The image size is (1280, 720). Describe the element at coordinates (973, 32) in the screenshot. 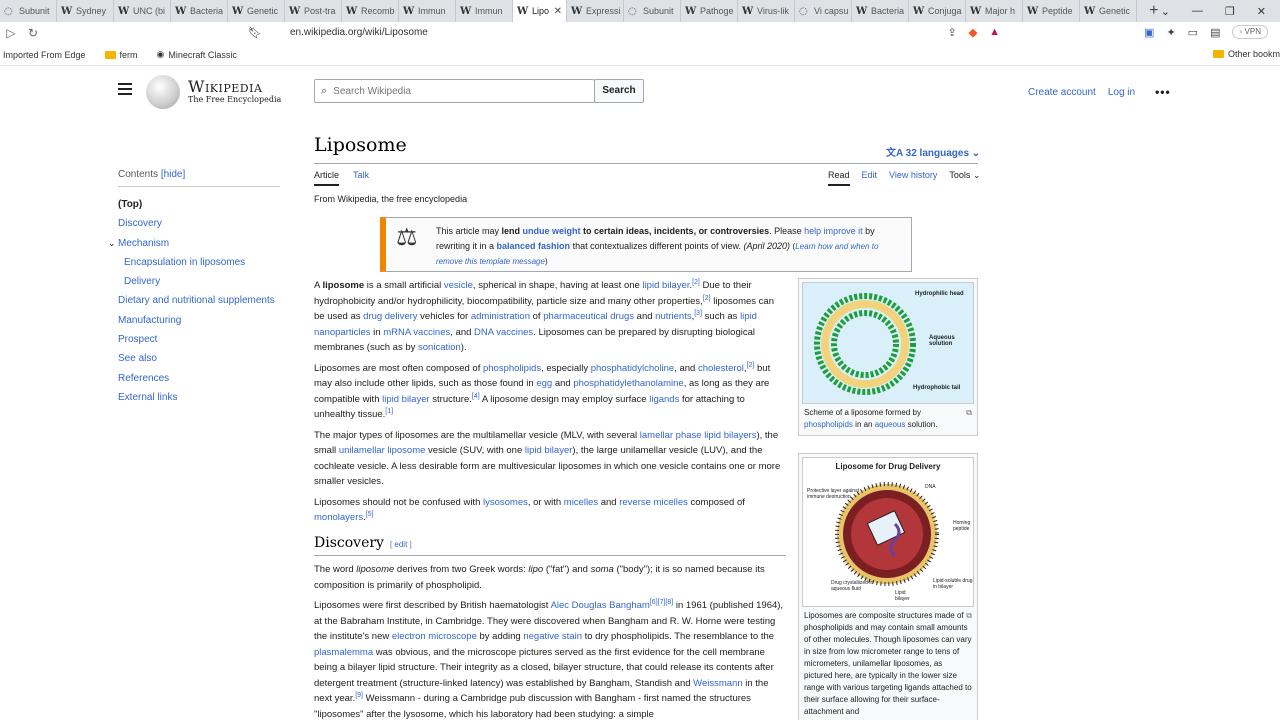

I see `brave-shields-icon: ◆` at that location.